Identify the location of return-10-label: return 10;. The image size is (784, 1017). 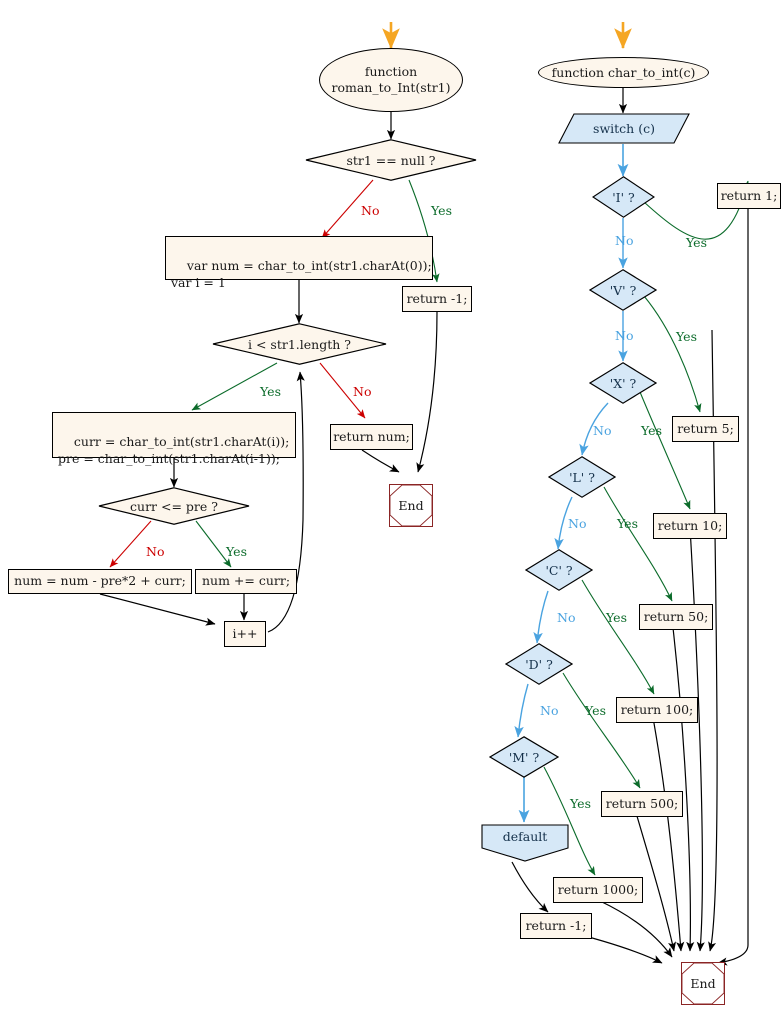
(690, 525).